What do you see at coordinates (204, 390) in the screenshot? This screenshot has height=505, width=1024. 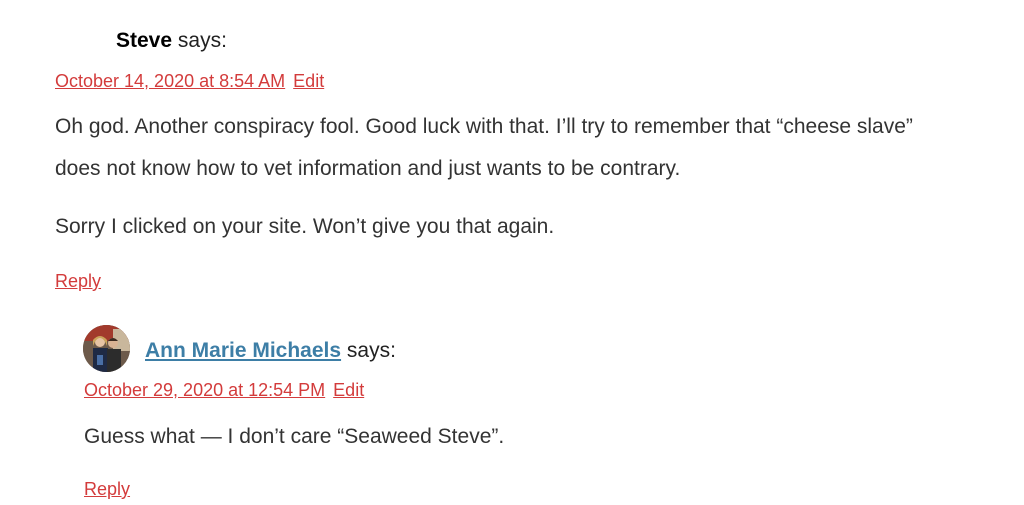 I see `comment-date-link: October 29, 2020 at 12:54 PM` at bounding box center [204, 390].